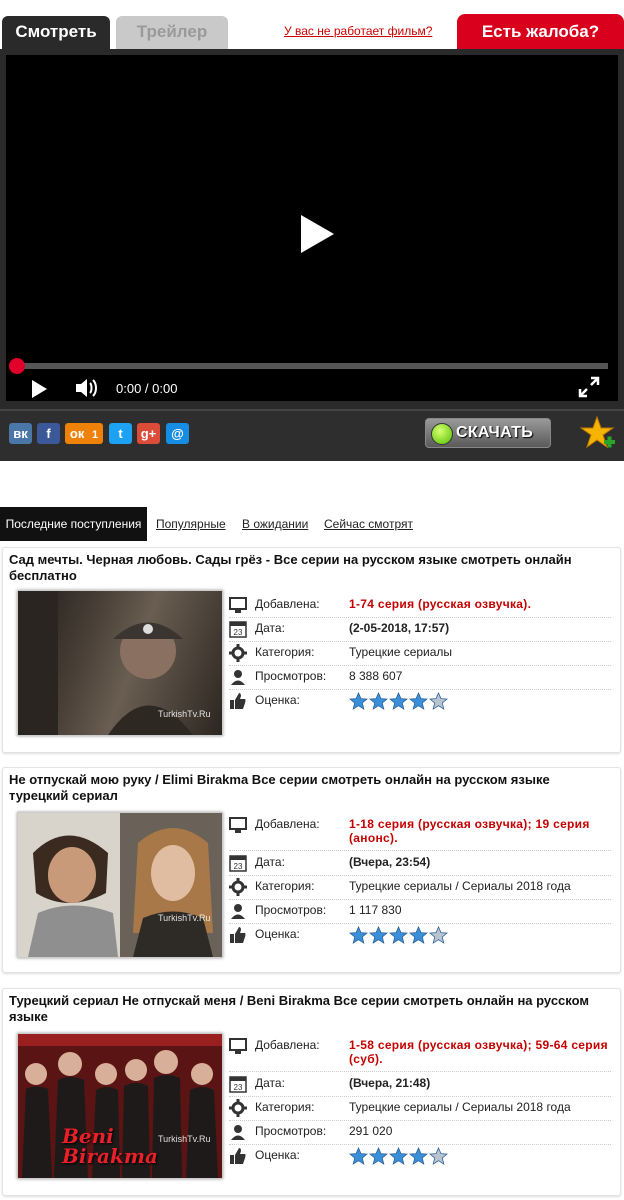  Describe the element at coordinates (86, 388) in the screenshot. I see `volume-icon` at that location.